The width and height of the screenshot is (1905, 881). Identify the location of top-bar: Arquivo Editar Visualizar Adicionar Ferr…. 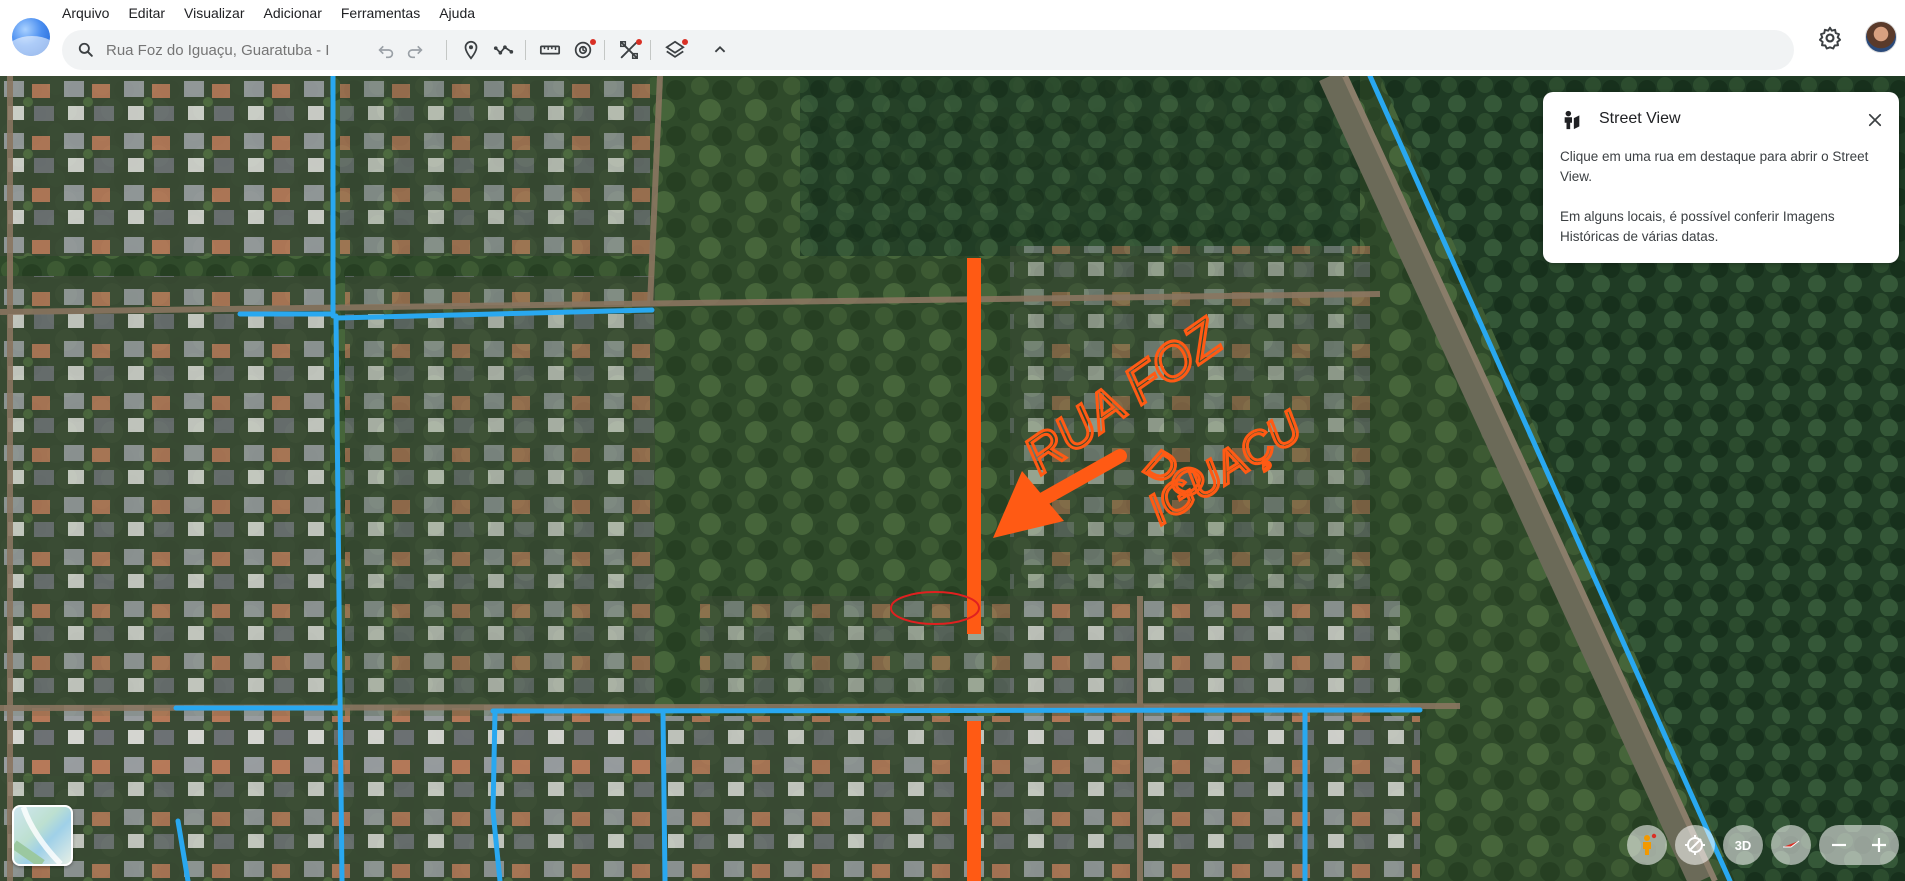
(952, 38).